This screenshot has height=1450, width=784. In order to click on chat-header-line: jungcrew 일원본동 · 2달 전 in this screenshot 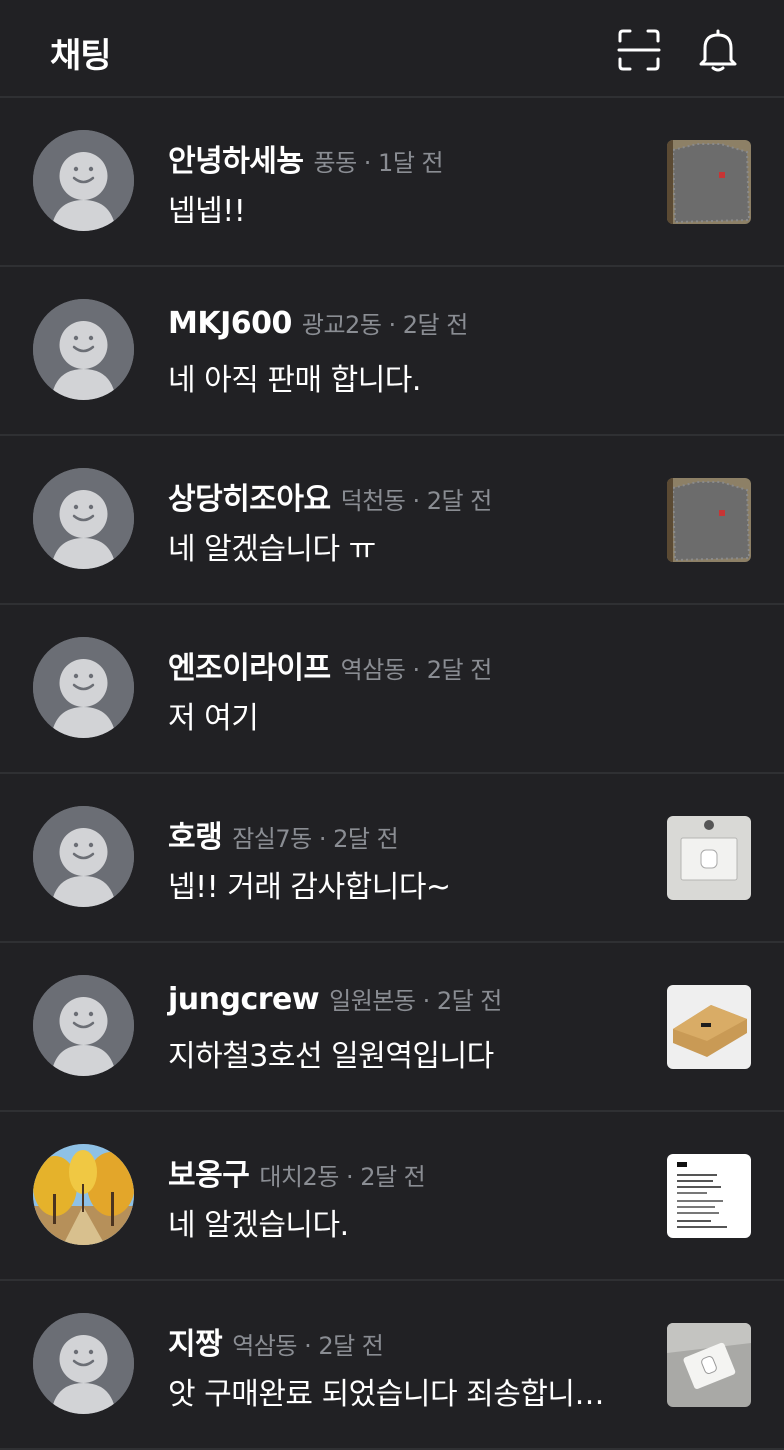, I will do `click(335, 999)`.